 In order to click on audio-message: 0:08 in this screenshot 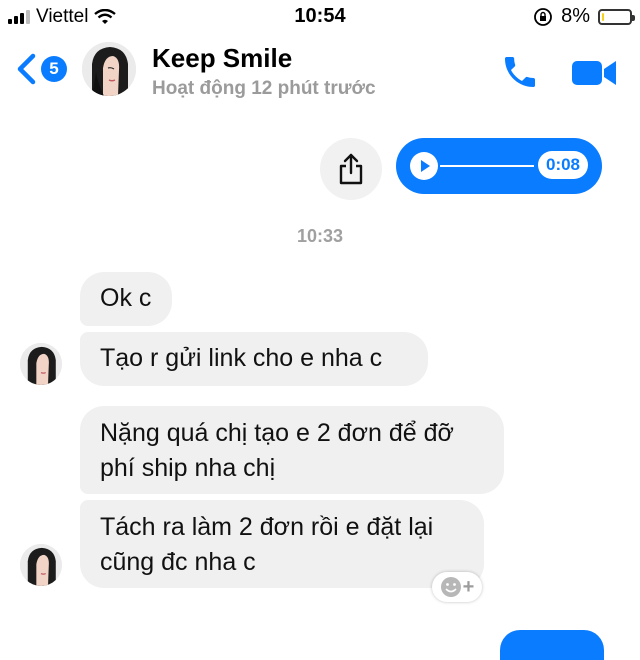, I will do `click(499, 166)`.